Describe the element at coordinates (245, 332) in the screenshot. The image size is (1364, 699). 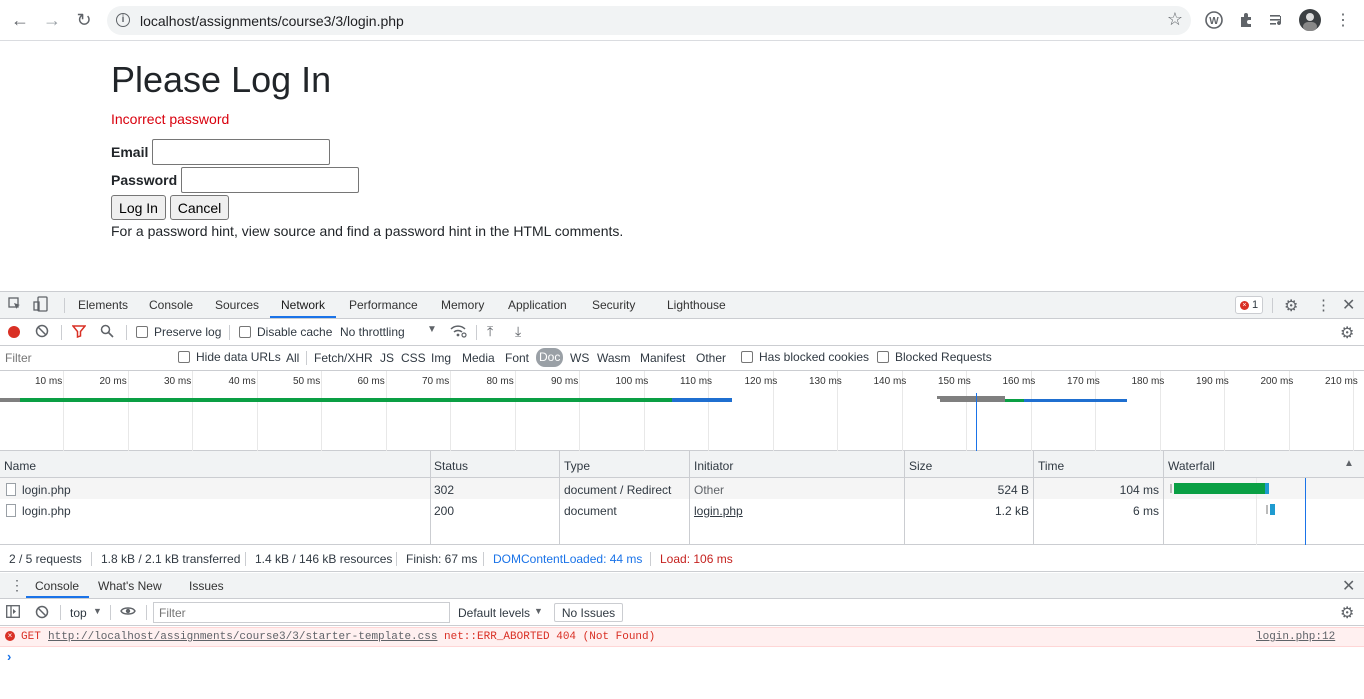
I see `disable-cache-checkbox` at that location.